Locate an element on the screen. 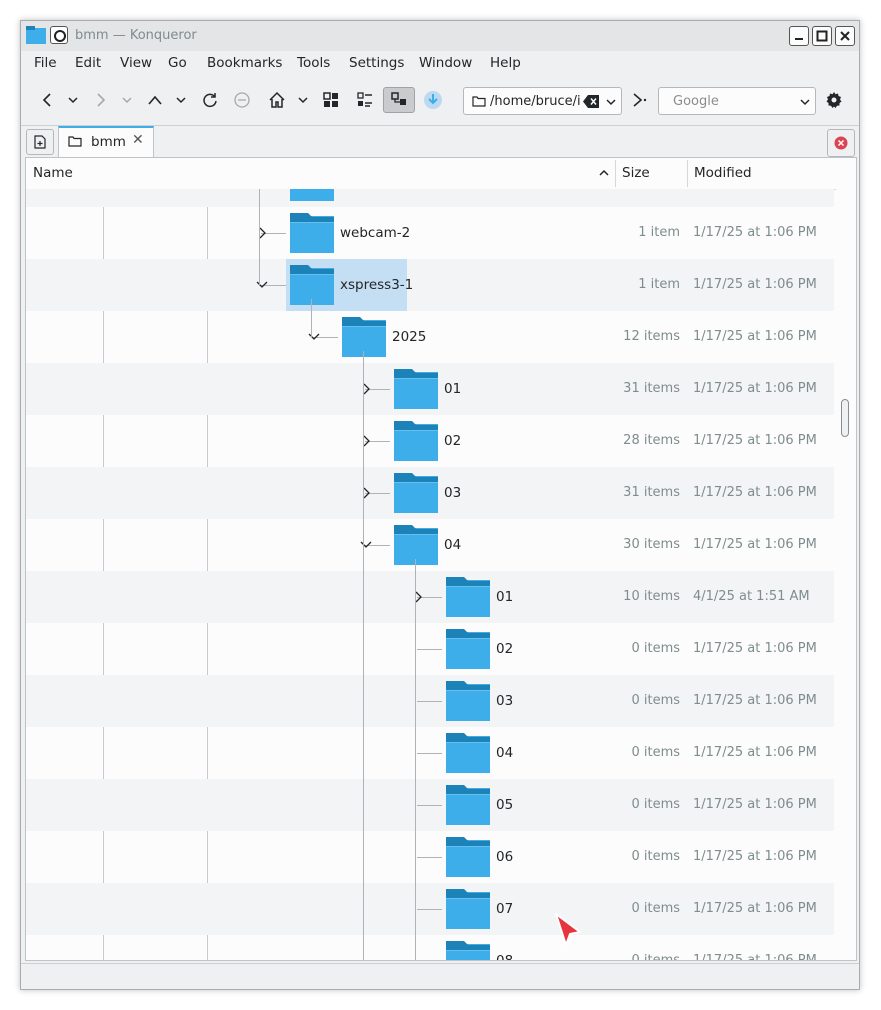  tree-row: 01 10 items 4/1/25 at 1:51 AM is located at coordinates (430, 597).